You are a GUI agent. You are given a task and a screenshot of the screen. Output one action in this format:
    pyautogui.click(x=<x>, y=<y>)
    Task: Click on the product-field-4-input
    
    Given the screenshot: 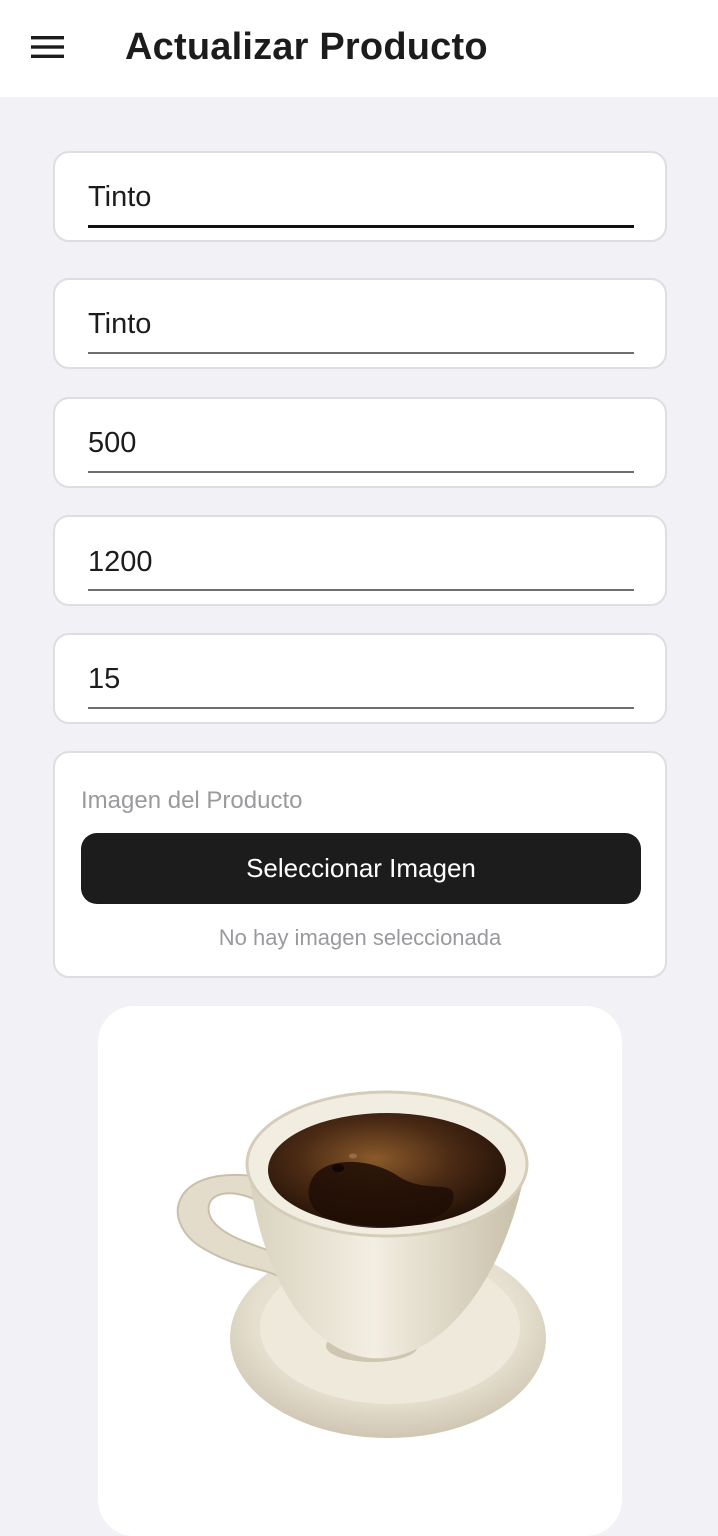 What is the action you would take?
    pyautogui.click(x=361, y=562)
    